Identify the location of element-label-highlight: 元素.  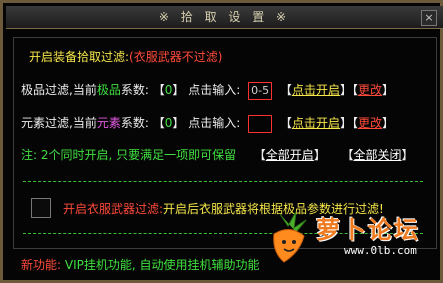
(108, 123).